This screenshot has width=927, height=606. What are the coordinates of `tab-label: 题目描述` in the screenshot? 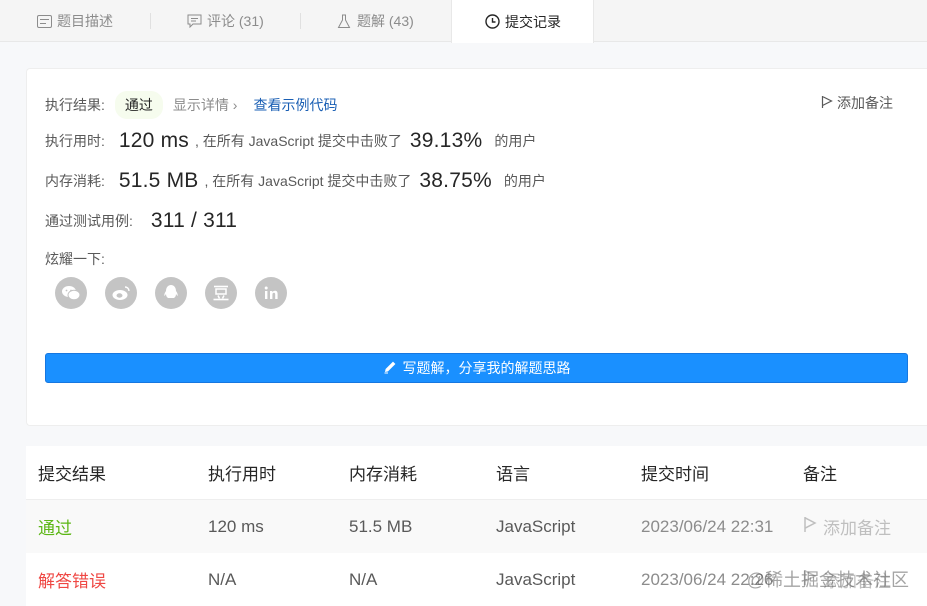 It's located at (85, 21).